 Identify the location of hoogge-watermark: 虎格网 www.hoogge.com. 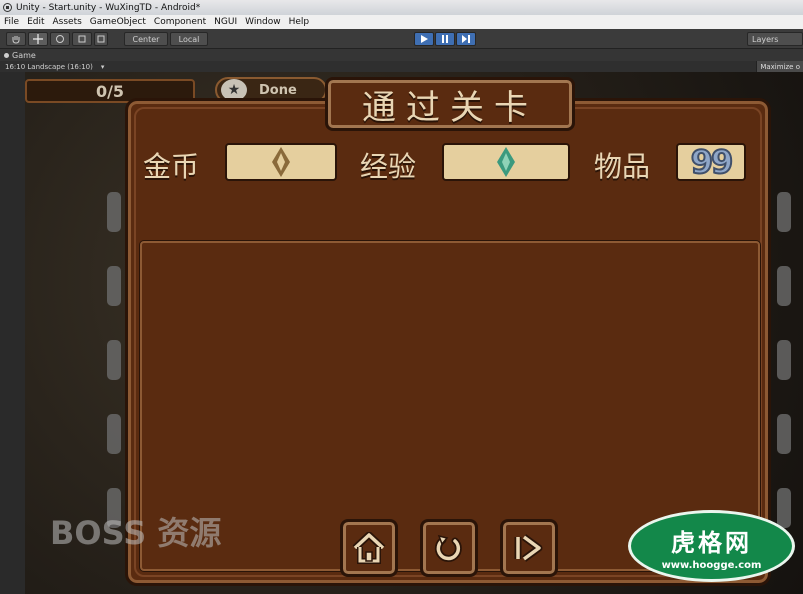
(711, 546).